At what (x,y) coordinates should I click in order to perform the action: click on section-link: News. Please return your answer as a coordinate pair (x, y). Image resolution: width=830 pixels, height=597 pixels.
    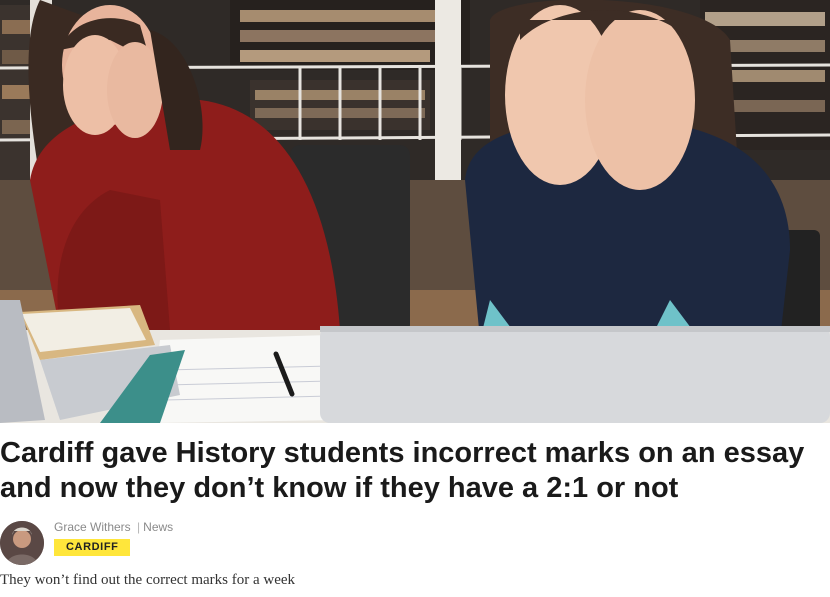
    Looking at the image, I should click on (158, 527).